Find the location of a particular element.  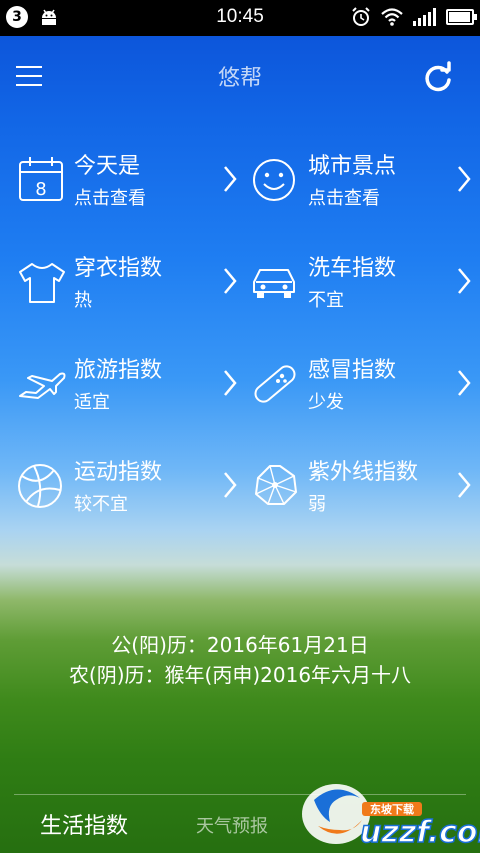

tshirt-icon is located at coordinates (42, 283).